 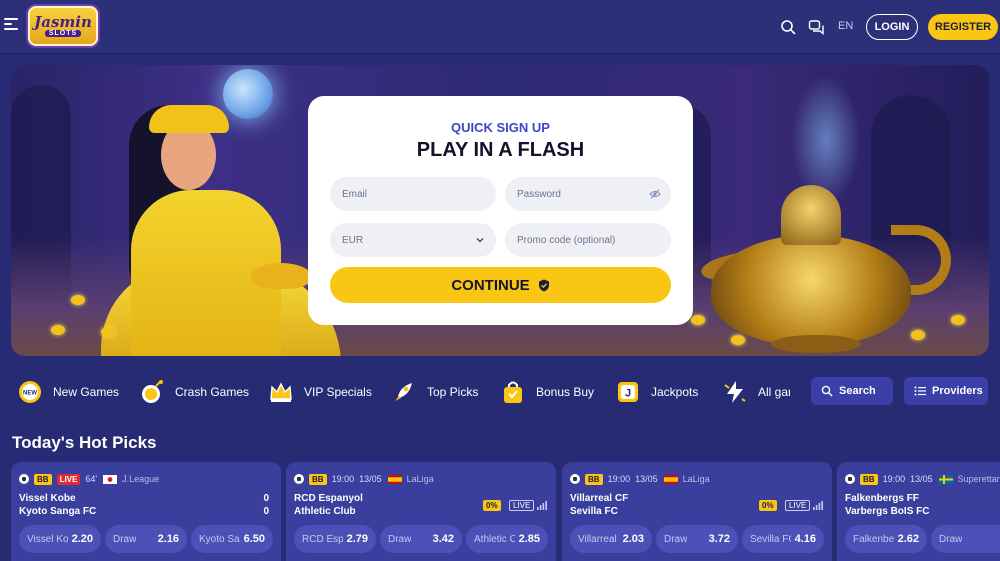 I want to click on game-search-button: Search, so click(x=852, y=391).